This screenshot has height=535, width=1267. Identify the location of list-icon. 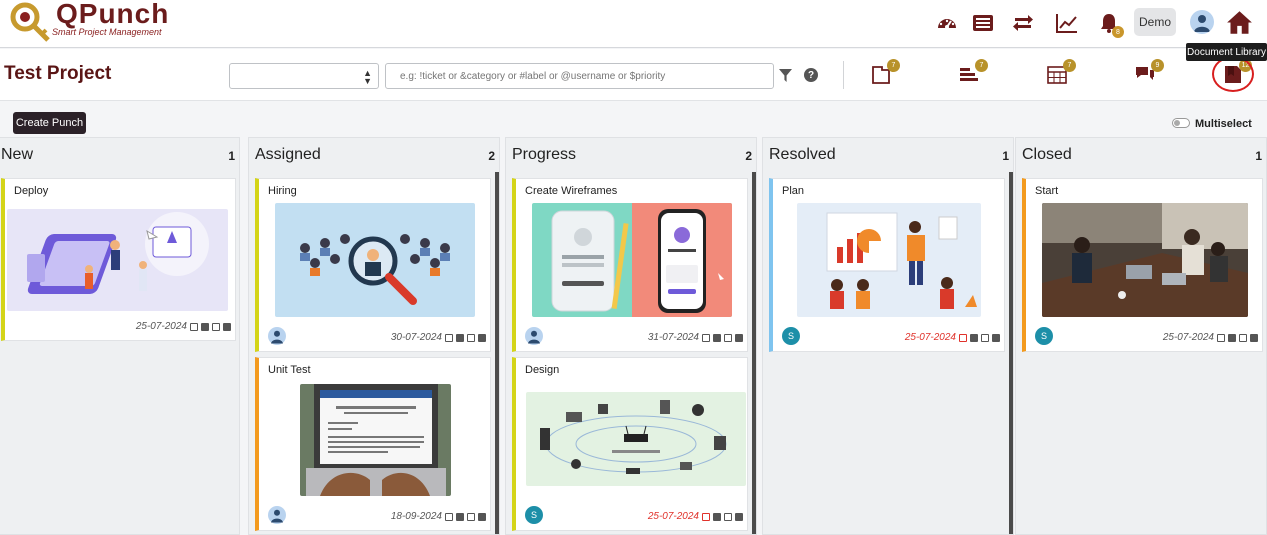
(983, 23).